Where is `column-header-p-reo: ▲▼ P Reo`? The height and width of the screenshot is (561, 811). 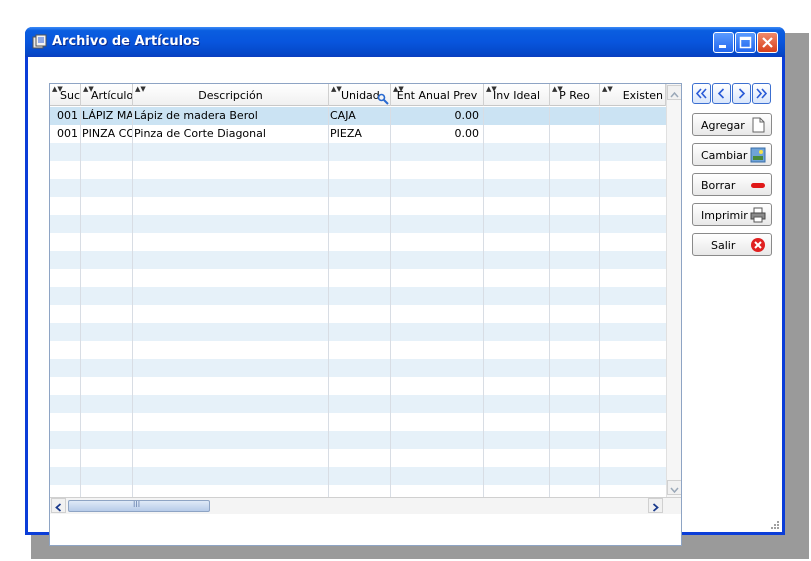 column-header-p-reo: ▲▼ P Reo is located at coordinates (575, 95).